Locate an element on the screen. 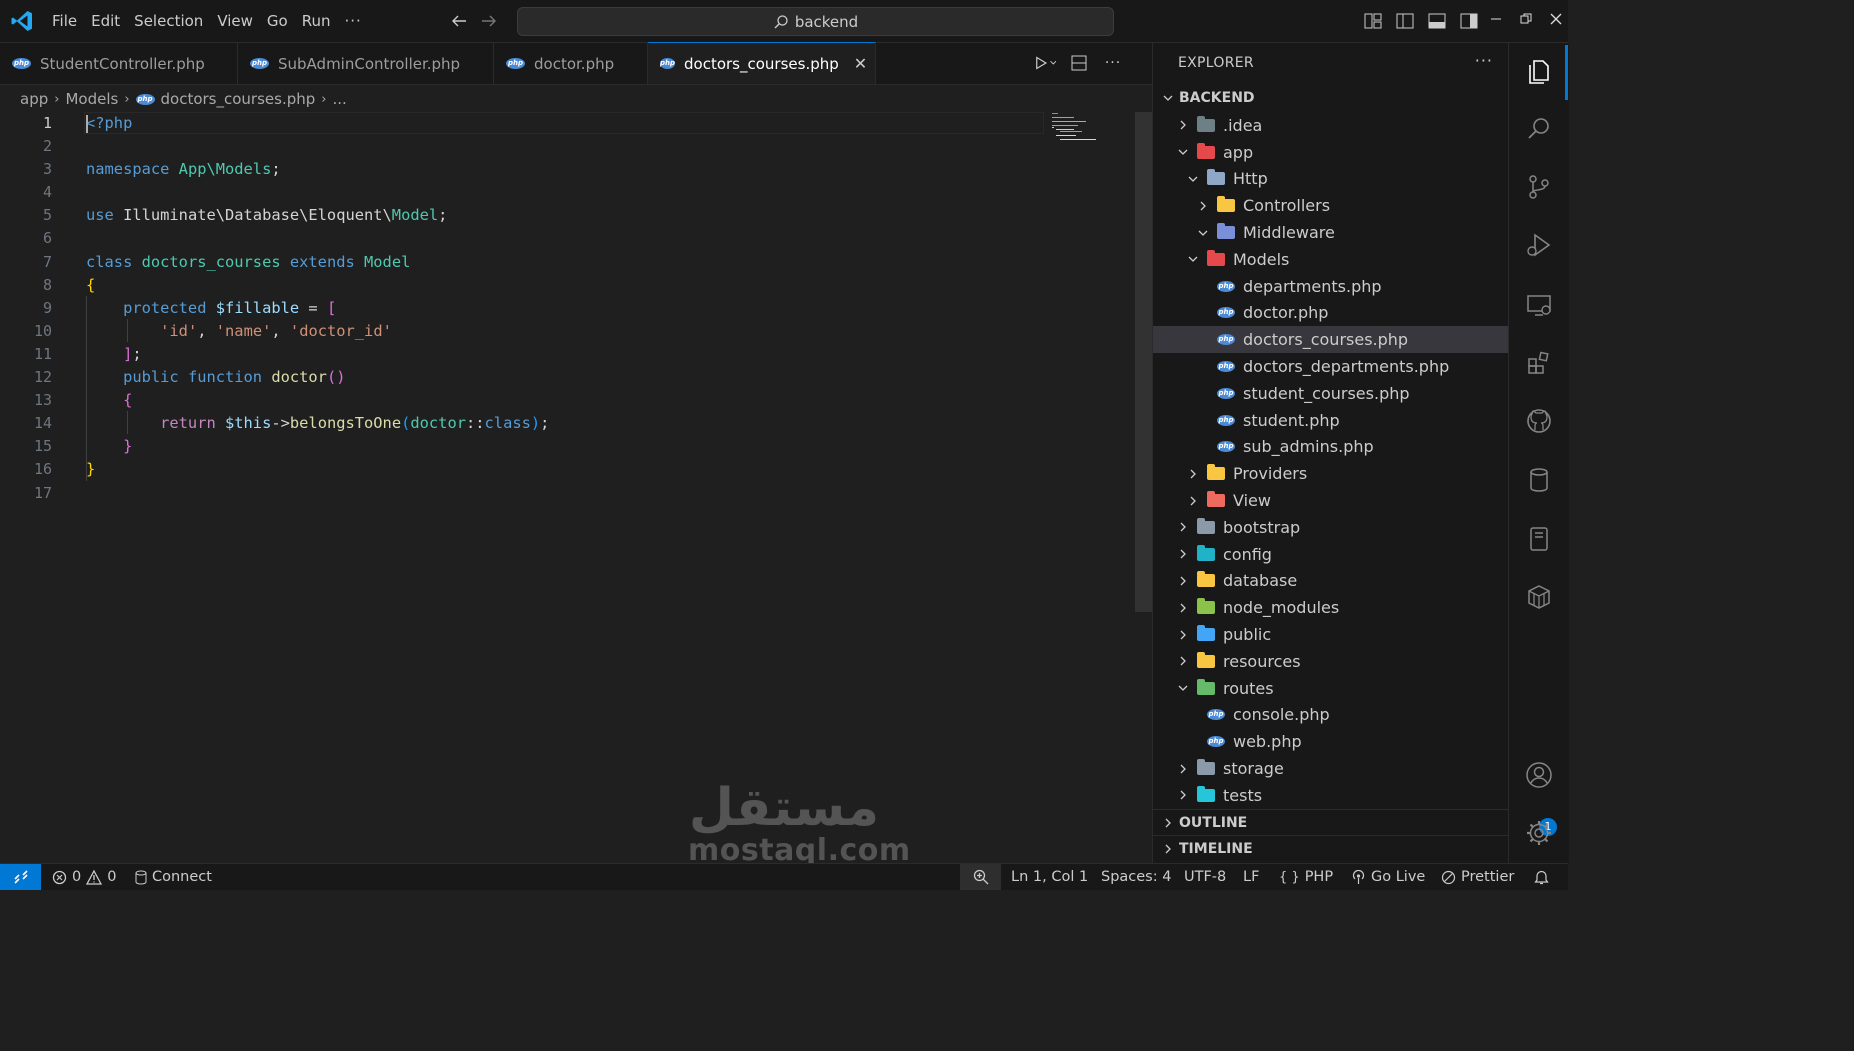 This screenshot has height=1051, width=1854. tree-folder: bootstrap is located at coordinates (1331, 527).